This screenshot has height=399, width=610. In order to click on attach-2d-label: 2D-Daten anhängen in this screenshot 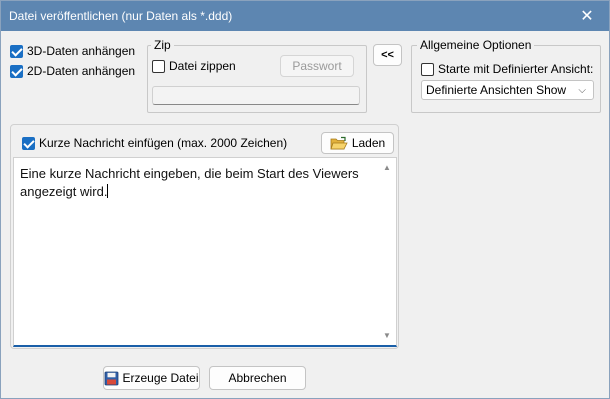, I will do `click(81, 71)`.